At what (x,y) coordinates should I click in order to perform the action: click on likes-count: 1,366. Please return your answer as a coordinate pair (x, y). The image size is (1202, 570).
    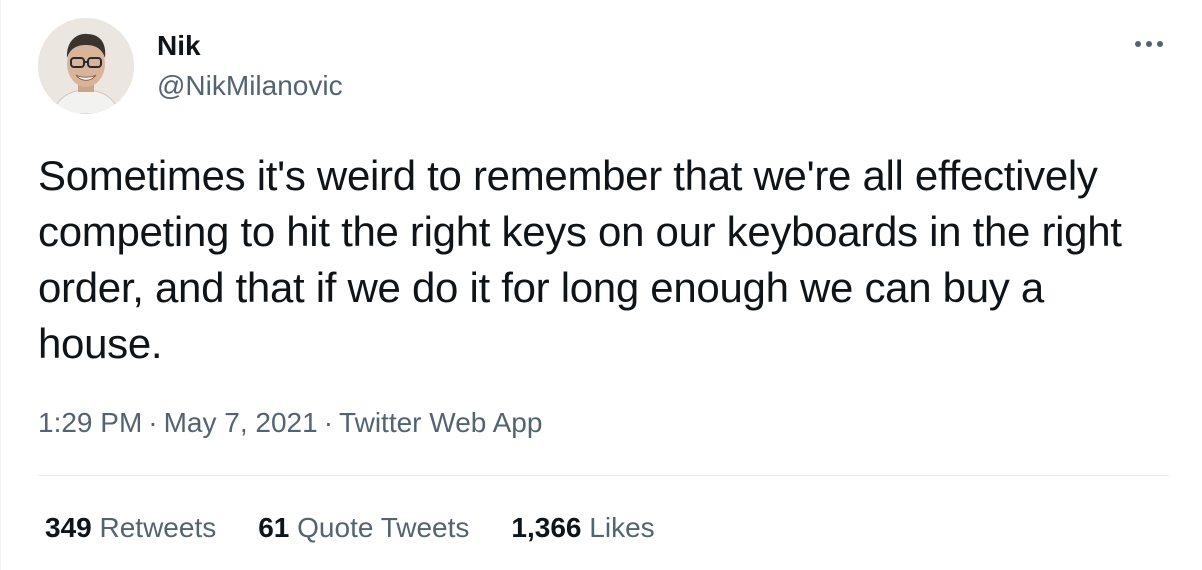
    Looking at the image, I should click on (546, 527).